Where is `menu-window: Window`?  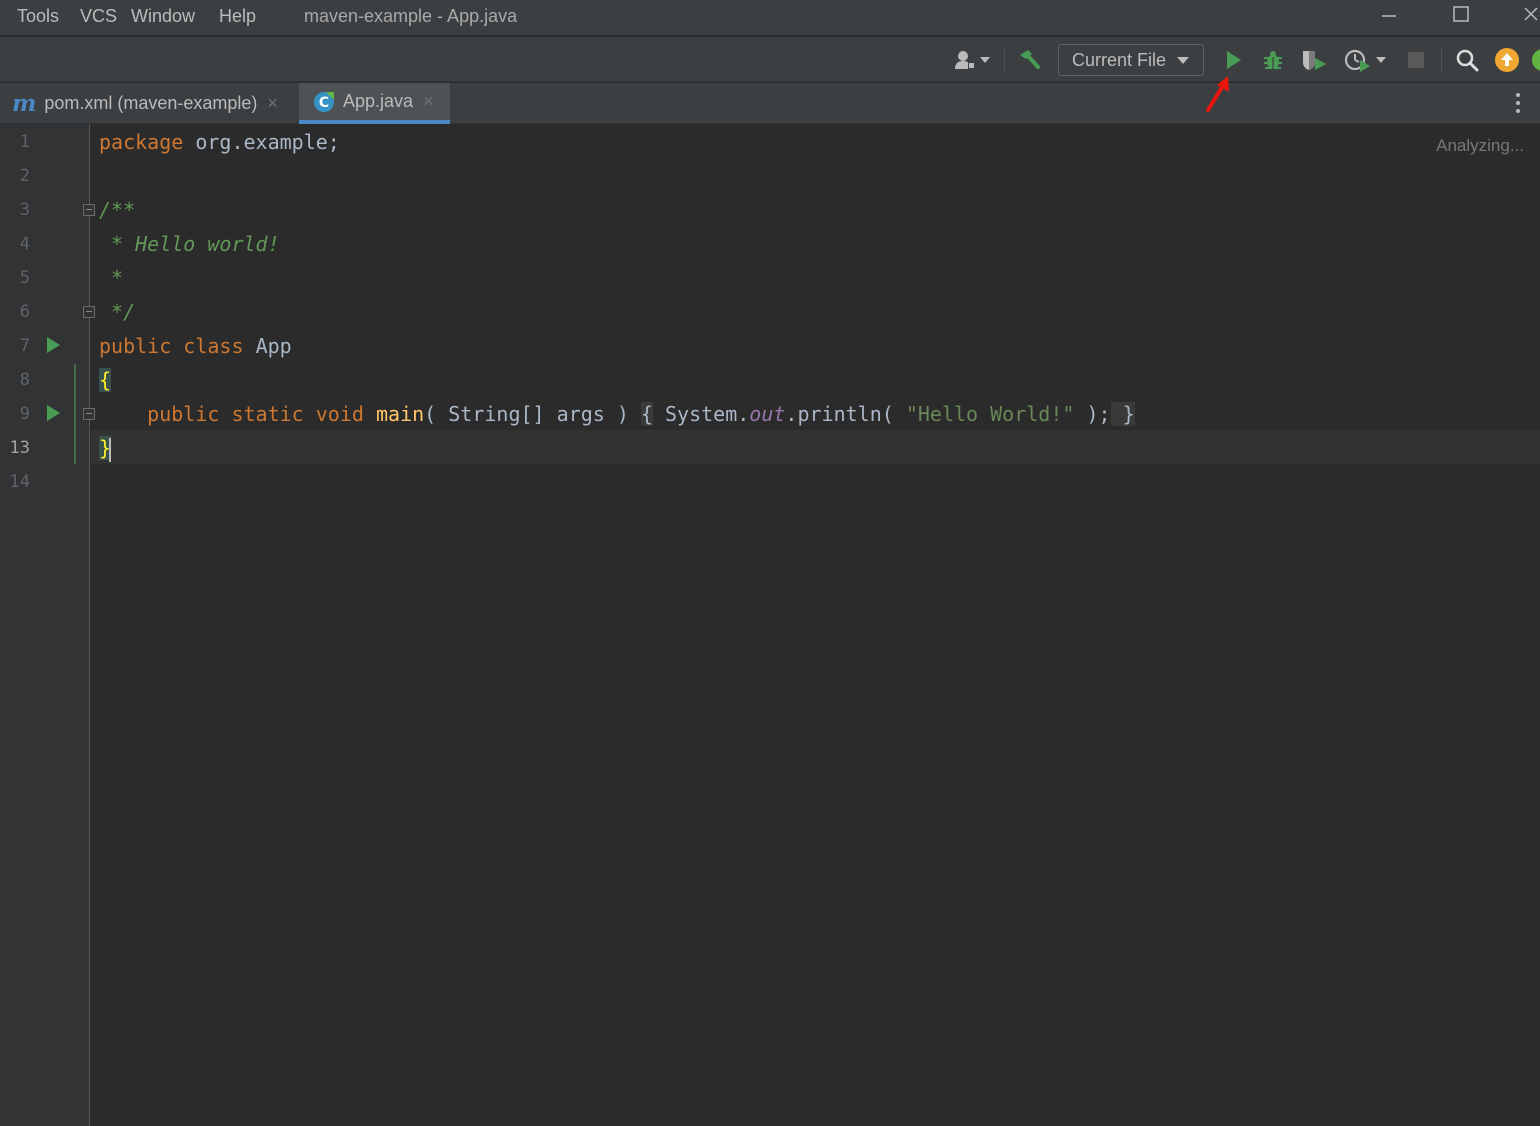 menu-window: Window is located at coordinates (163, 16).